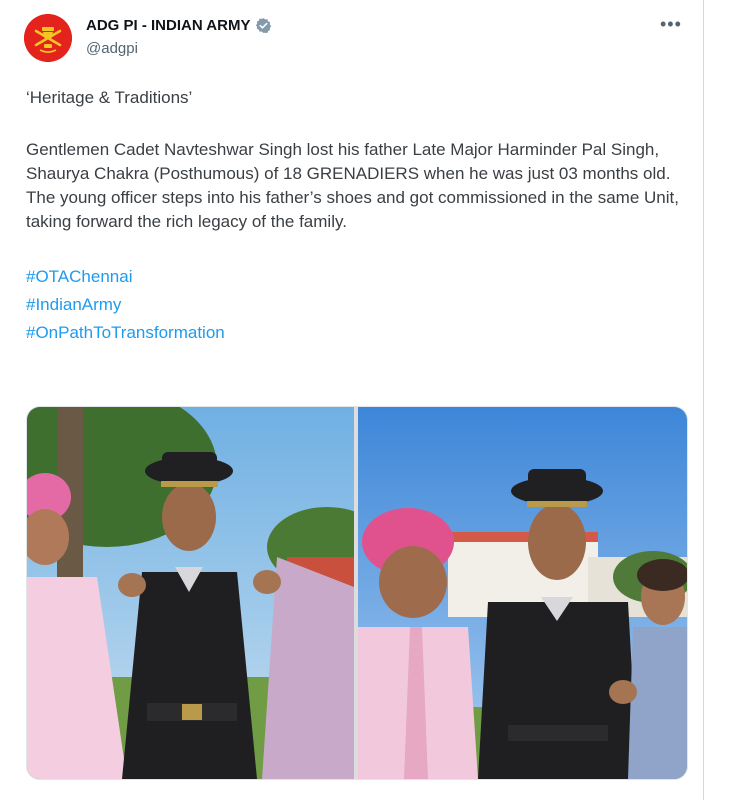 This screenshot has height=800, width=734. I want to click on more-options-icon: •••, so click(671, 24).